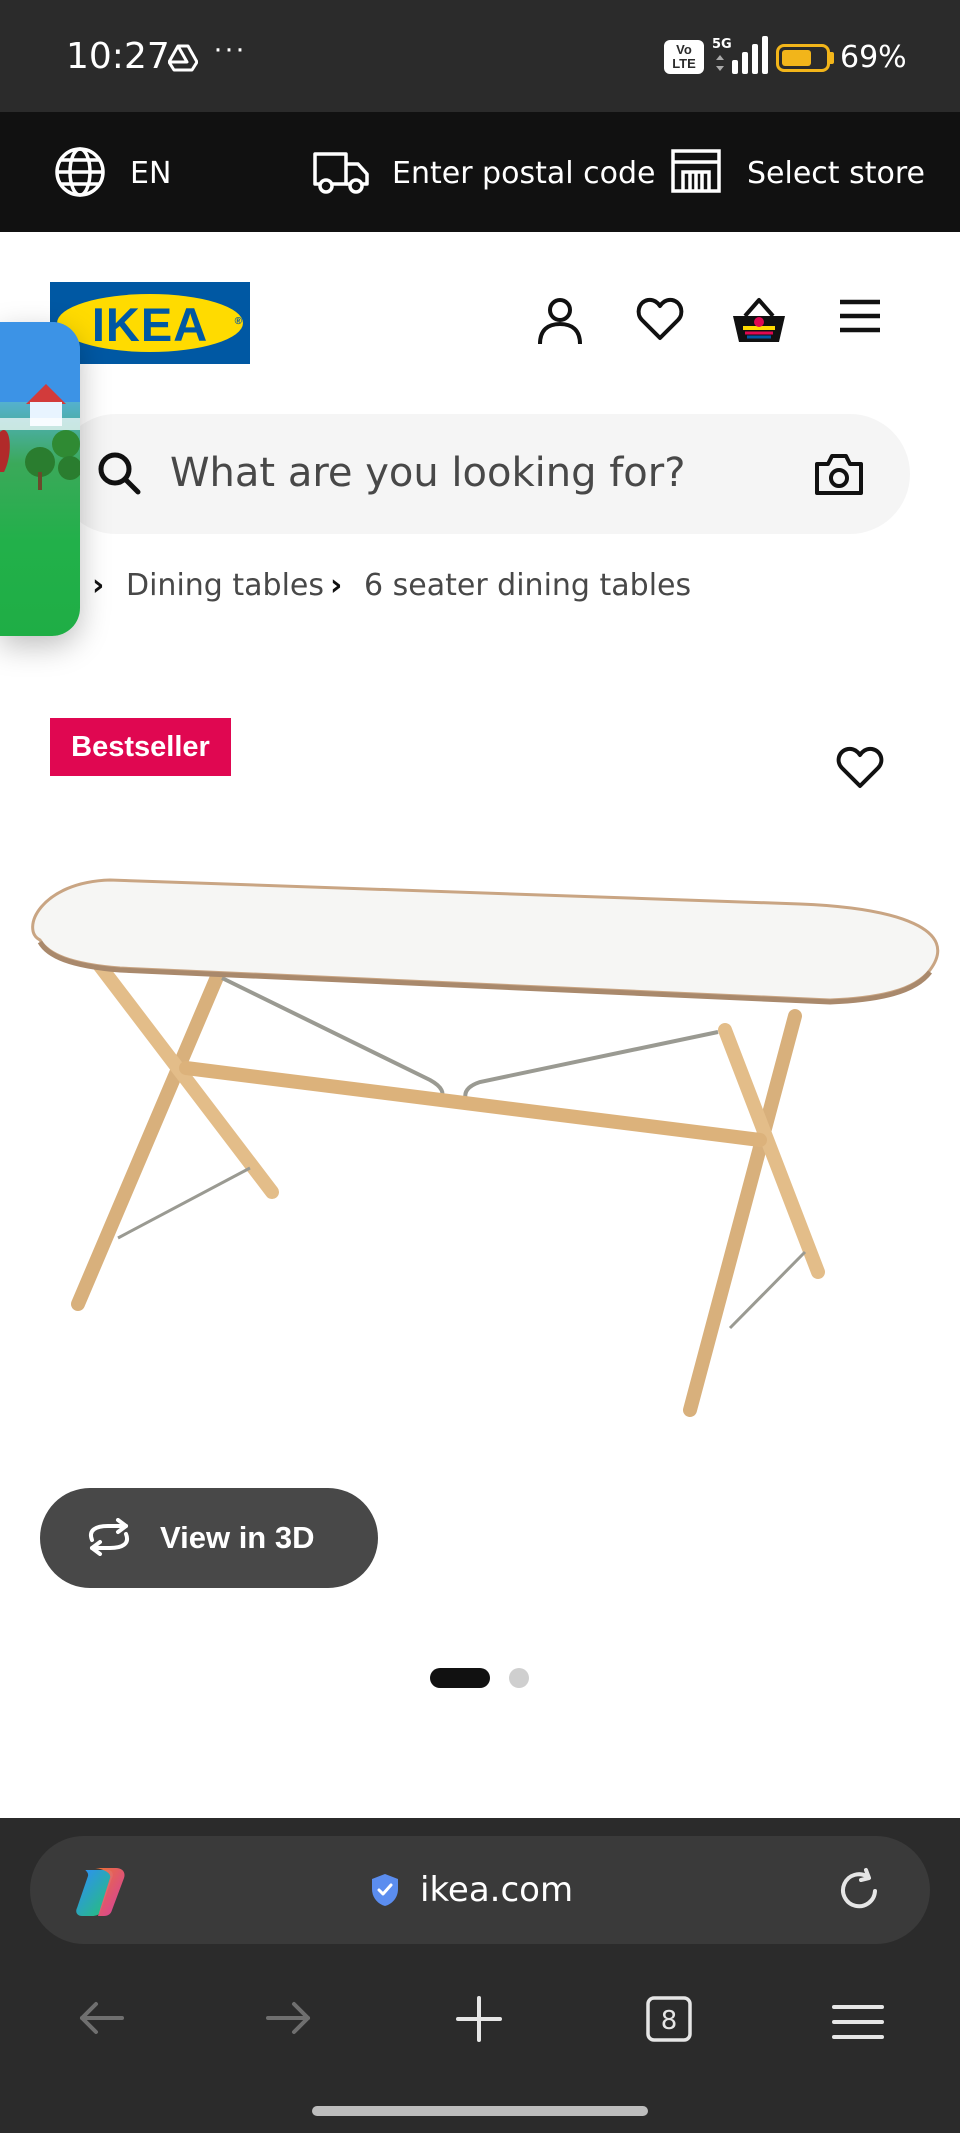 The height and width of the screenshot is (2133, 960). What do you see at coordinates (860, 770) in the screenshot?
I see `add-to-wishlist-icon` at bounding box center [860, 770].